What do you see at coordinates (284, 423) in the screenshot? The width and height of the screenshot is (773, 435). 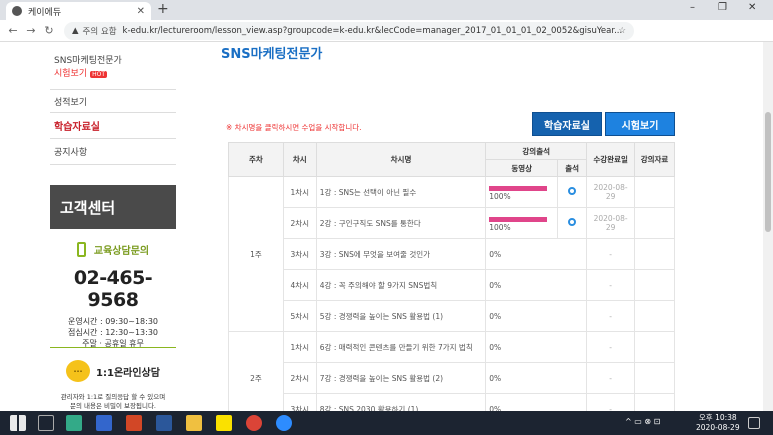 I see `zoom-icon` at bounding box center [284, 423].